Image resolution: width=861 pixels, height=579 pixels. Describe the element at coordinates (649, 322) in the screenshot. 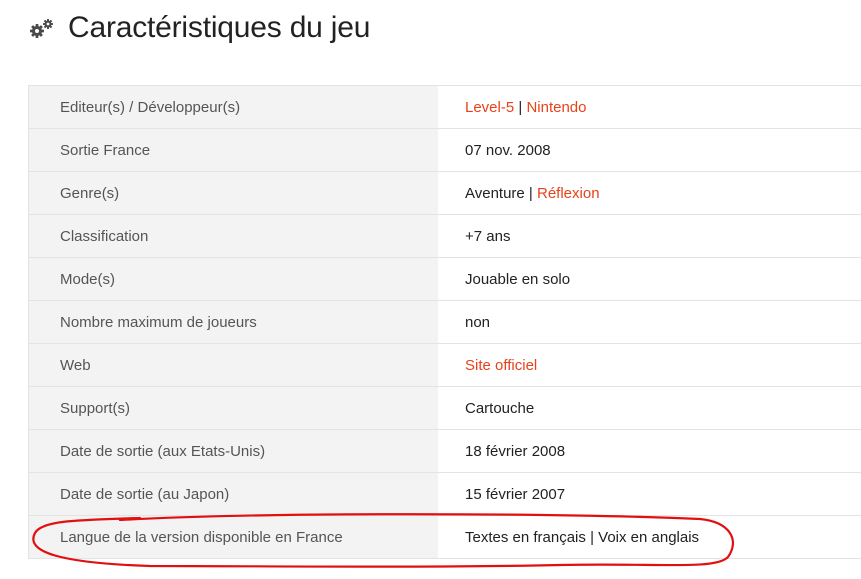

I see `spec-value: non` at that location.